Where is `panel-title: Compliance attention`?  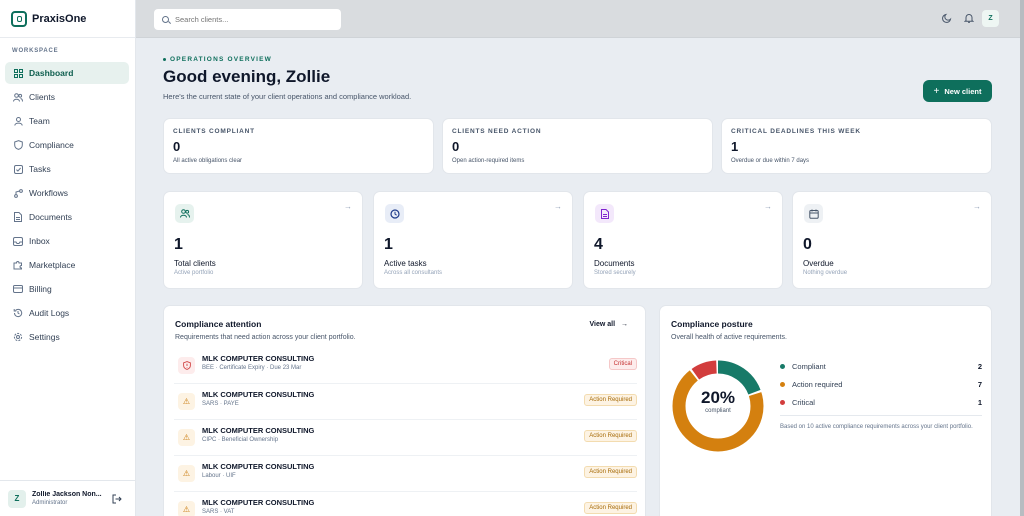 panel-title: Compliance attention is located at coordinates (218, 324).